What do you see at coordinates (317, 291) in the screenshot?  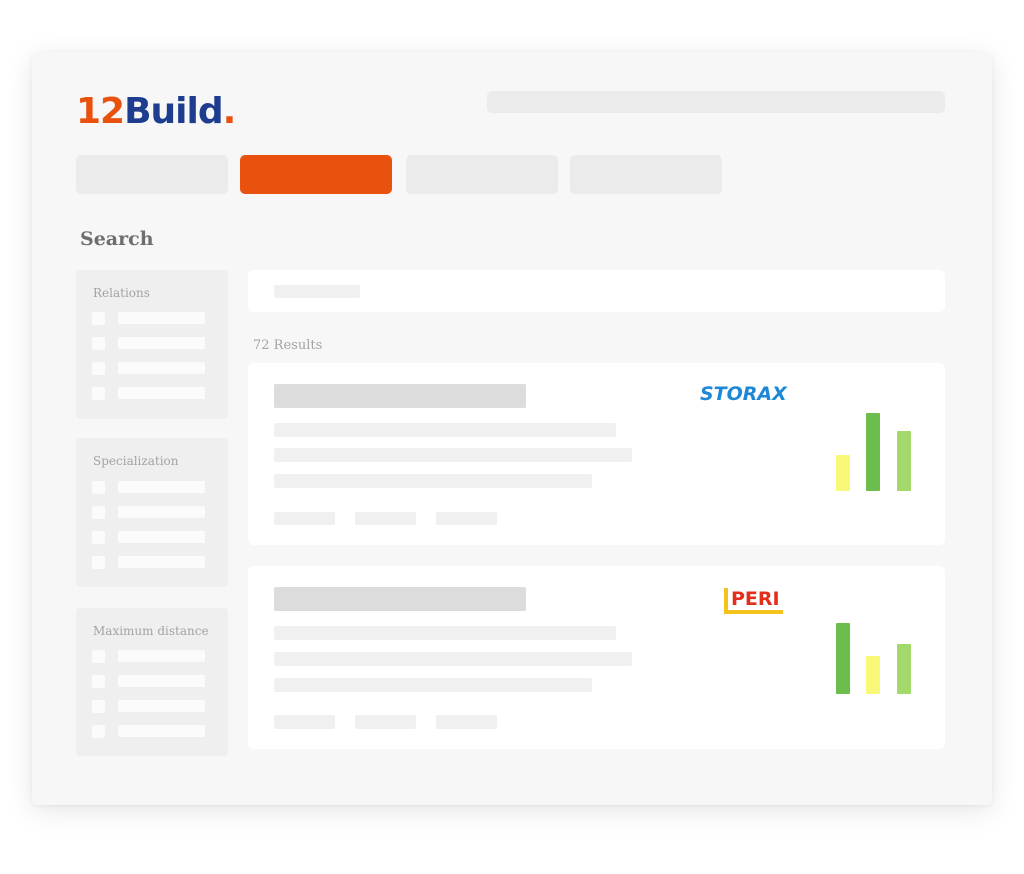 I see `query-placeholder` at bounding box center [317, 291].